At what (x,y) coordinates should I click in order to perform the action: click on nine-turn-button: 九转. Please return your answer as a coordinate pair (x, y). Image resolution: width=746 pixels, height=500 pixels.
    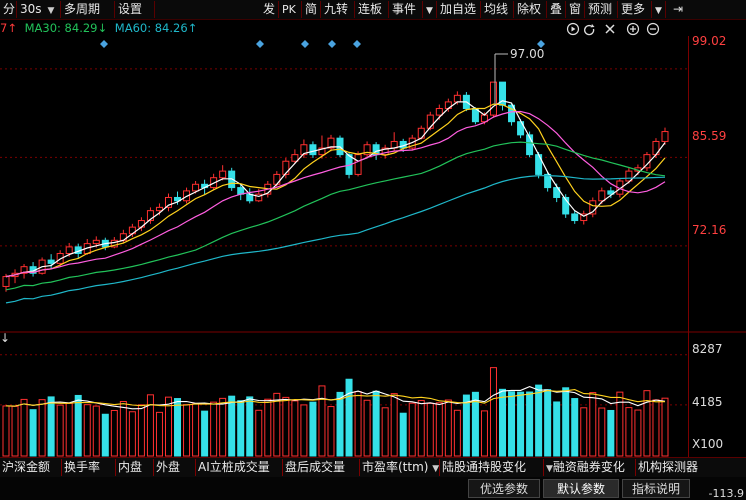
    Looking at the image, I should click on (338, 9).